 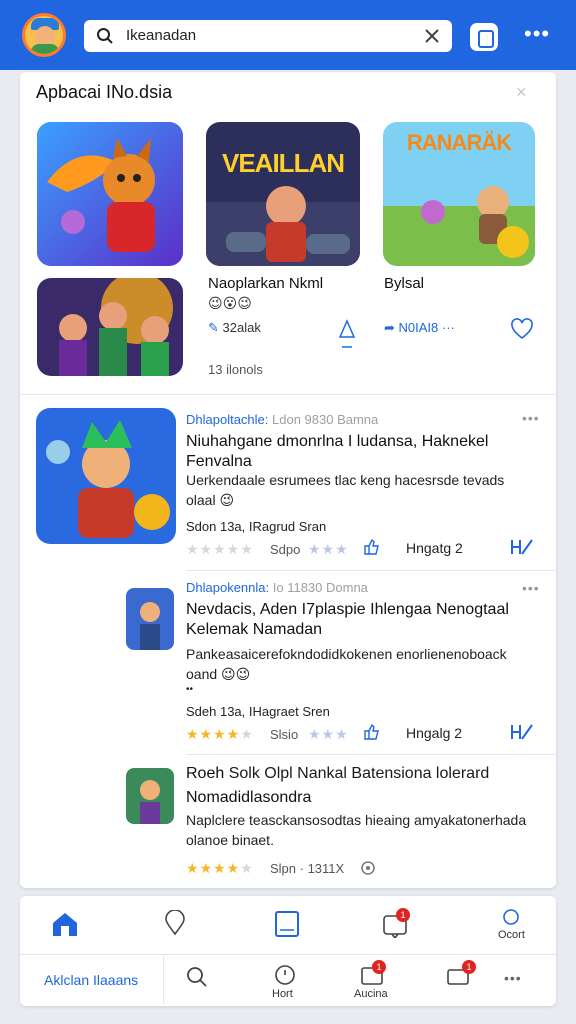 I want to click on game-art-warrior, so click(x=283, y=194).